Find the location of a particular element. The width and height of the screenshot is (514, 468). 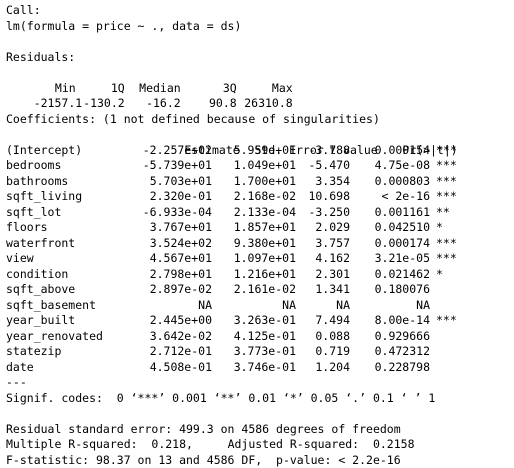

coef-name: bathrooms is located at coordinates (65, 182).